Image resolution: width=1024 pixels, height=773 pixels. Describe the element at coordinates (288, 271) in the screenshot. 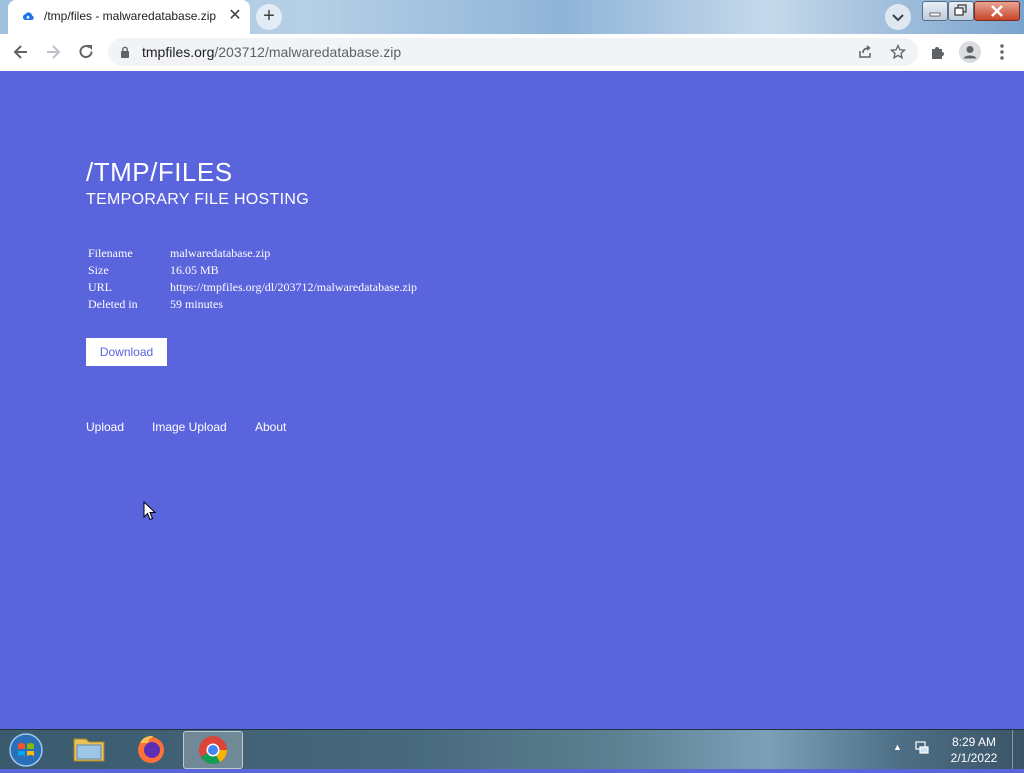

I see `info-row-size: Size 16.05 MB` at that location.